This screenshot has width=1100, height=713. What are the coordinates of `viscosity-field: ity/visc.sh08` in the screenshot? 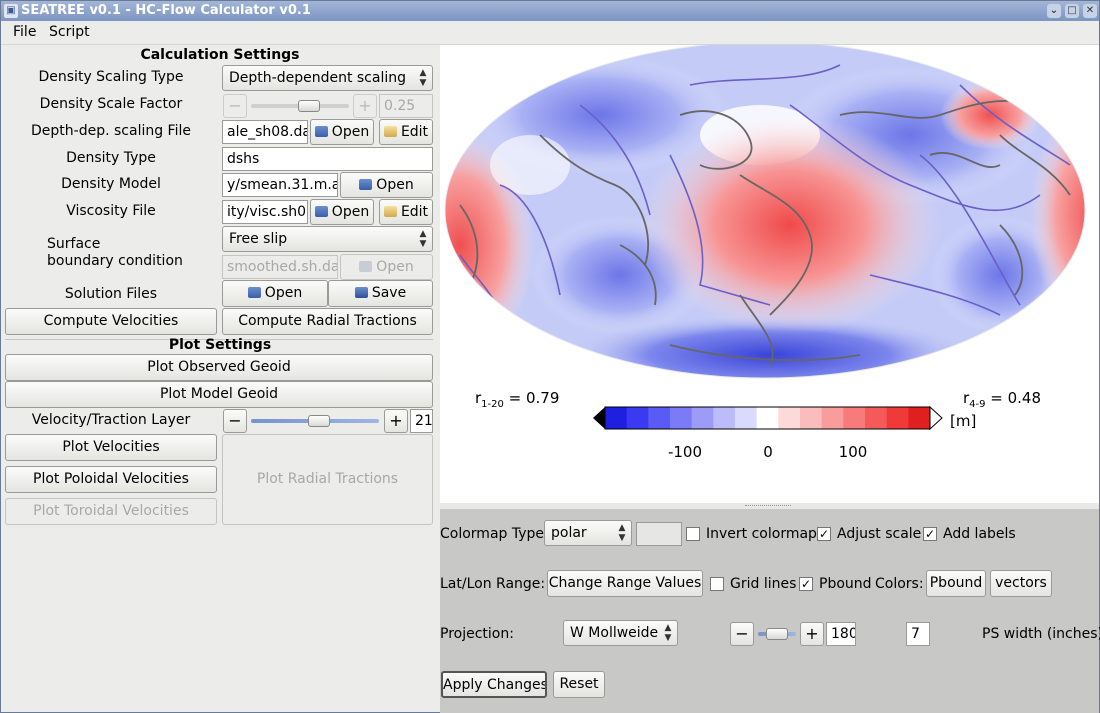 It's located at (265, 212).